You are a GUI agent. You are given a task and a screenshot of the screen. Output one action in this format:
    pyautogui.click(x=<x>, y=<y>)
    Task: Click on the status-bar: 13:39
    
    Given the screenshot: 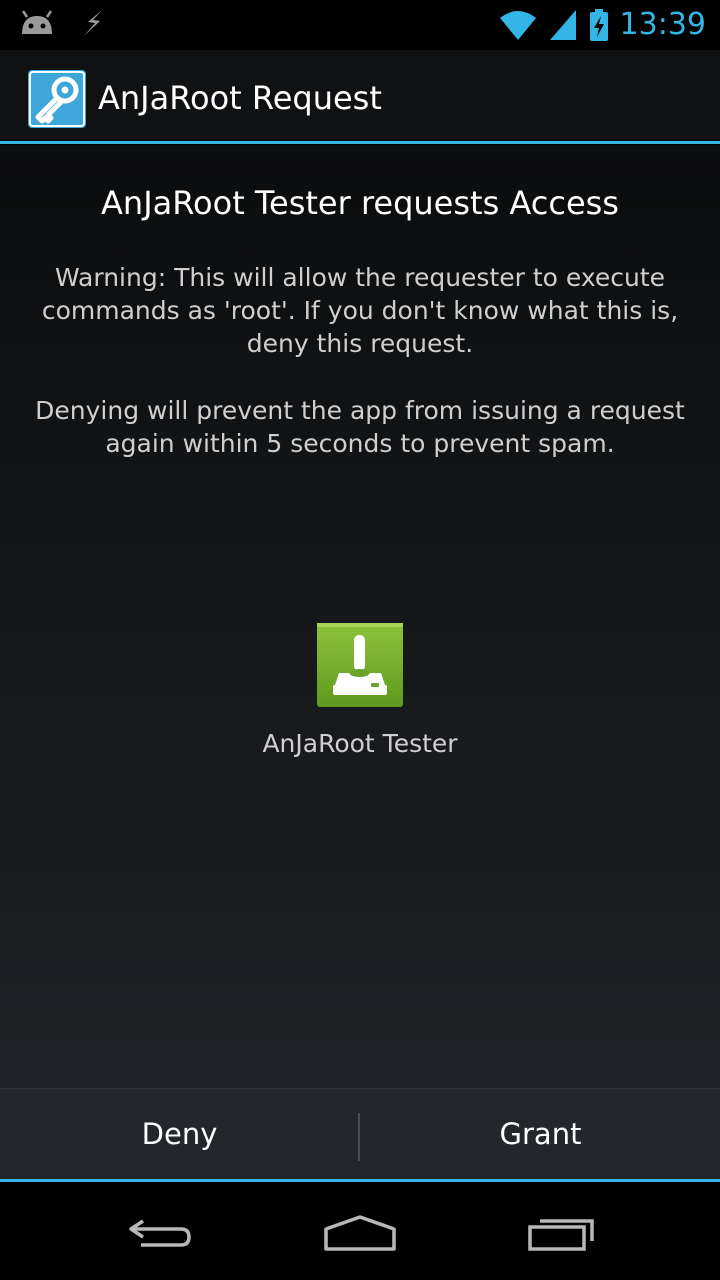 What is the action you would take?
    pyautogui.click(x=360, y=25)
    